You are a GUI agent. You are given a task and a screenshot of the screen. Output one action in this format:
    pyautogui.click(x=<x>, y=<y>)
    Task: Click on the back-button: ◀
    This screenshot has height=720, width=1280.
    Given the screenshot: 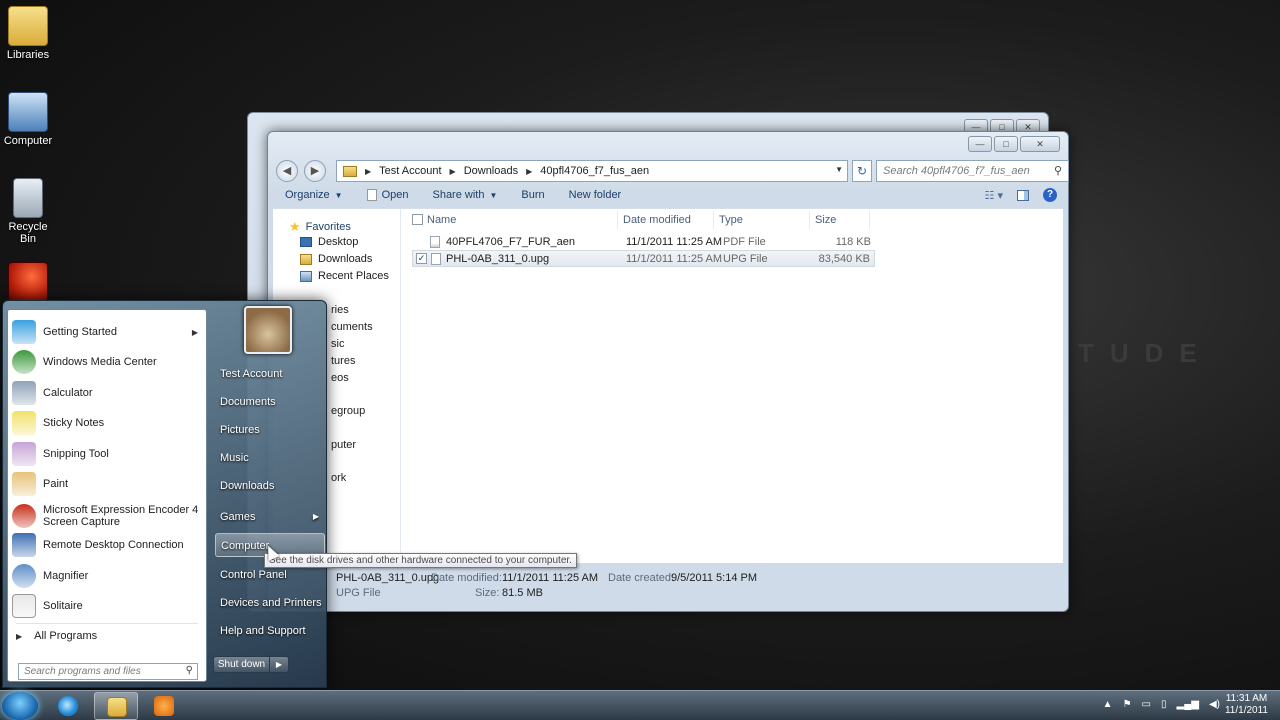 What is the action you would take?
    pyautogui.click(x=287, y=171)
    